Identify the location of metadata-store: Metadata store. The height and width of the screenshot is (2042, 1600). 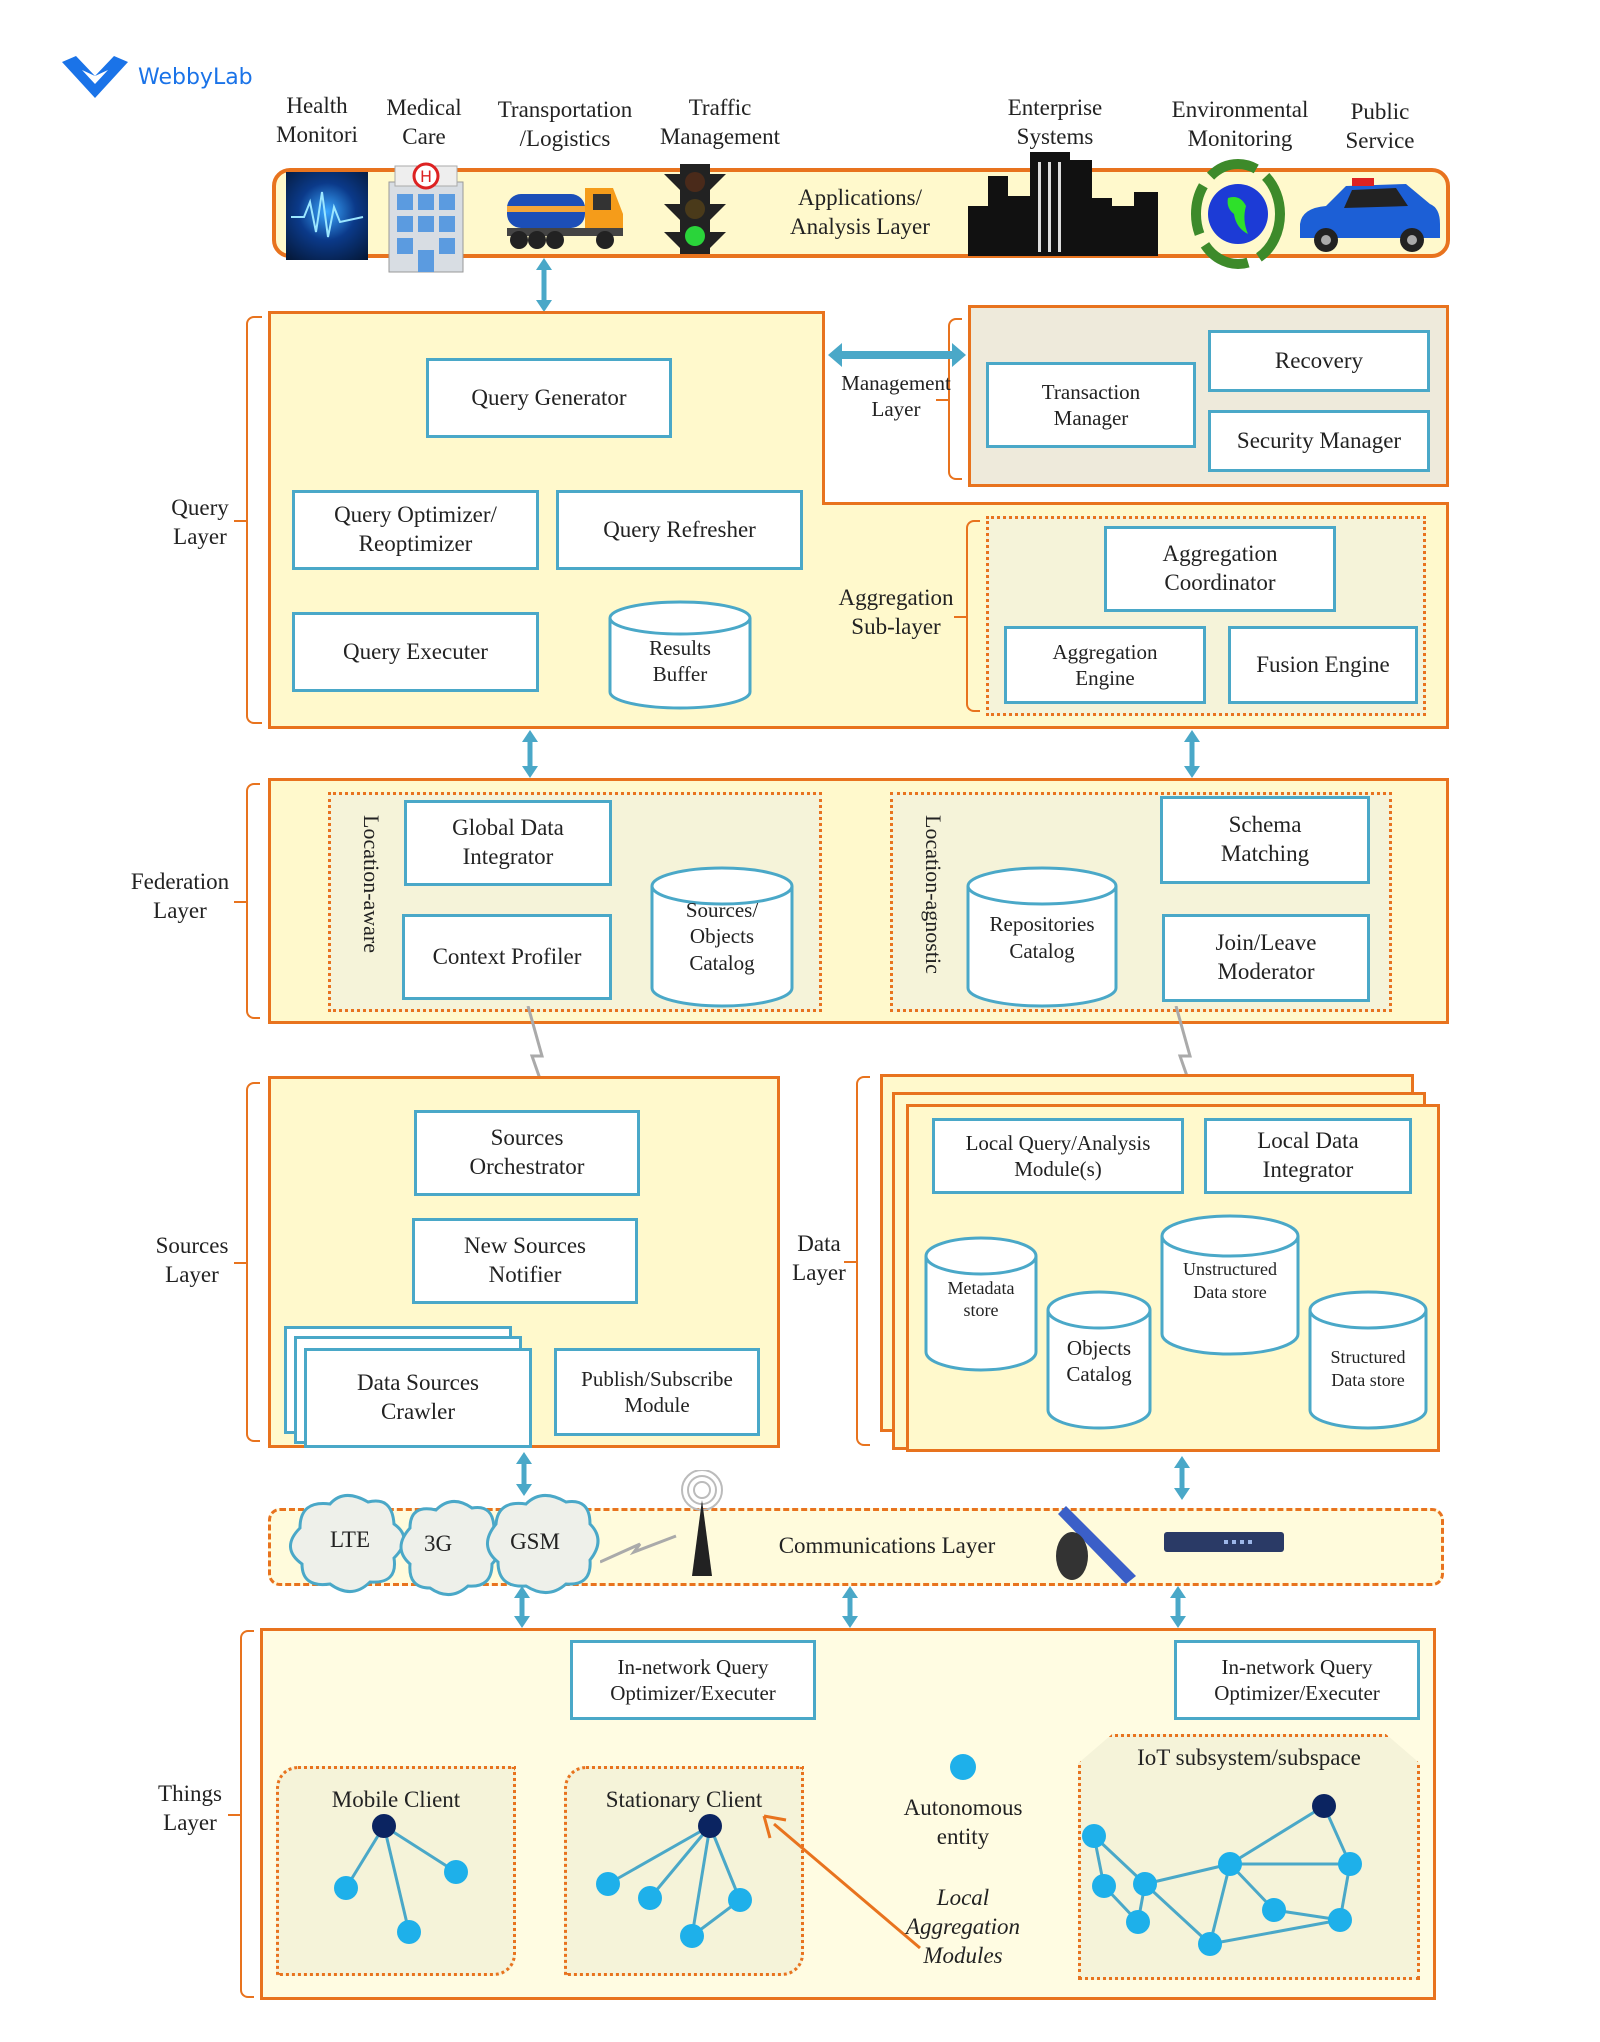
(981, 1304).